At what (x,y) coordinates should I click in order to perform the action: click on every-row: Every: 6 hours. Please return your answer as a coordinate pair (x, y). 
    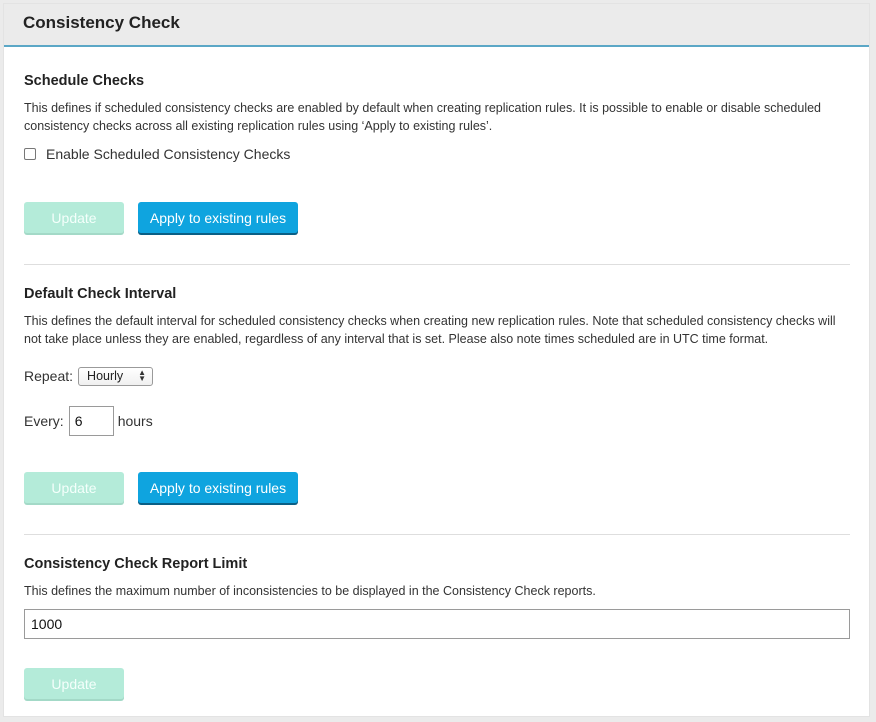
    Looking at the image, I should click on (88, 421).